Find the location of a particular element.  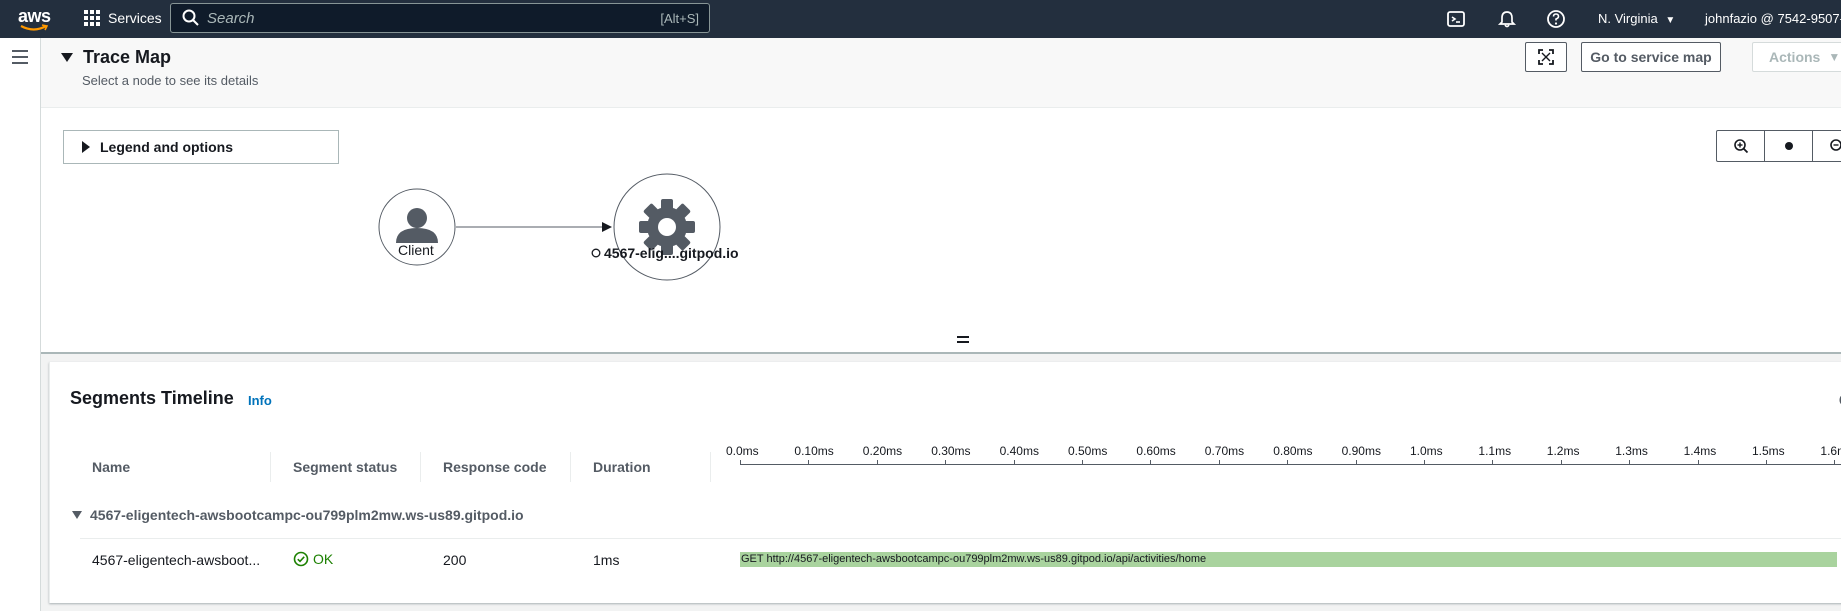

row-divider is located at coordinates (960, 538).